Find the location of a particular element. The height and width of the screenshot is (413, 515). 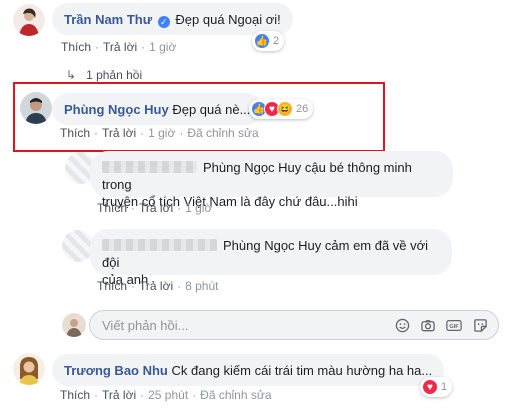

comment-author-2: Phùng Ngọc Huy is located at coordinates (116, 109).